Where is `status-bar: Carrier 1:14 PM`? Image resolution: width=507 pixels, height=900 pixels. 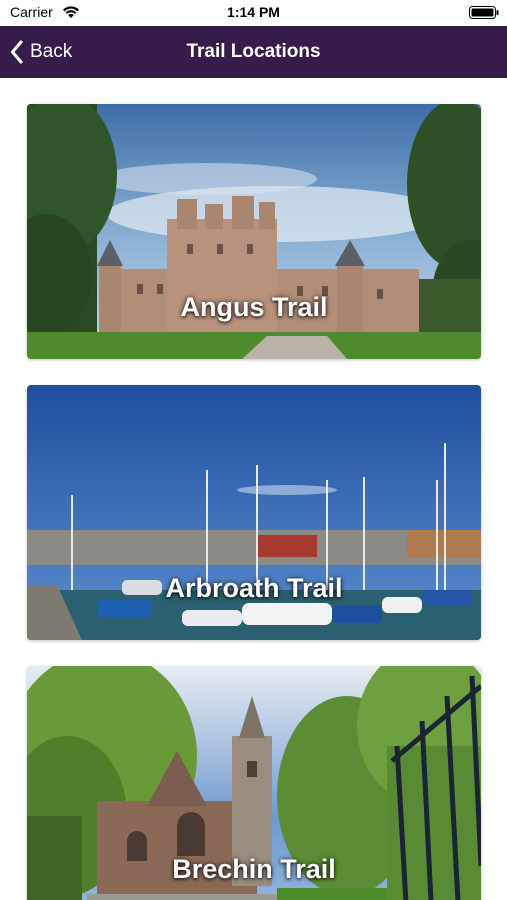
status-bar: Carrier 1:14 PM is located at coordinates (253, 13).